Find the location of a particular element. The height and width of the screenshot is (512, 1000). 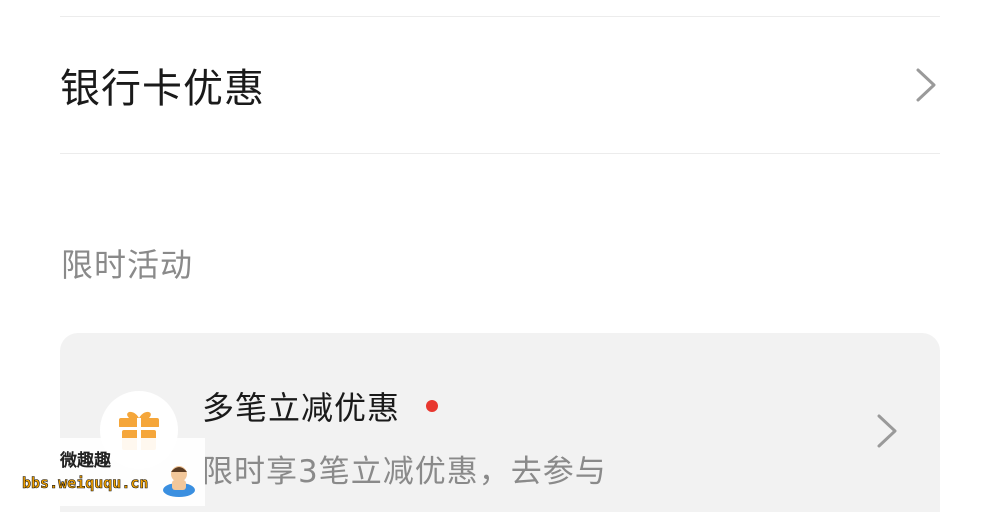

section-divider is located at coordinates (500, 153).